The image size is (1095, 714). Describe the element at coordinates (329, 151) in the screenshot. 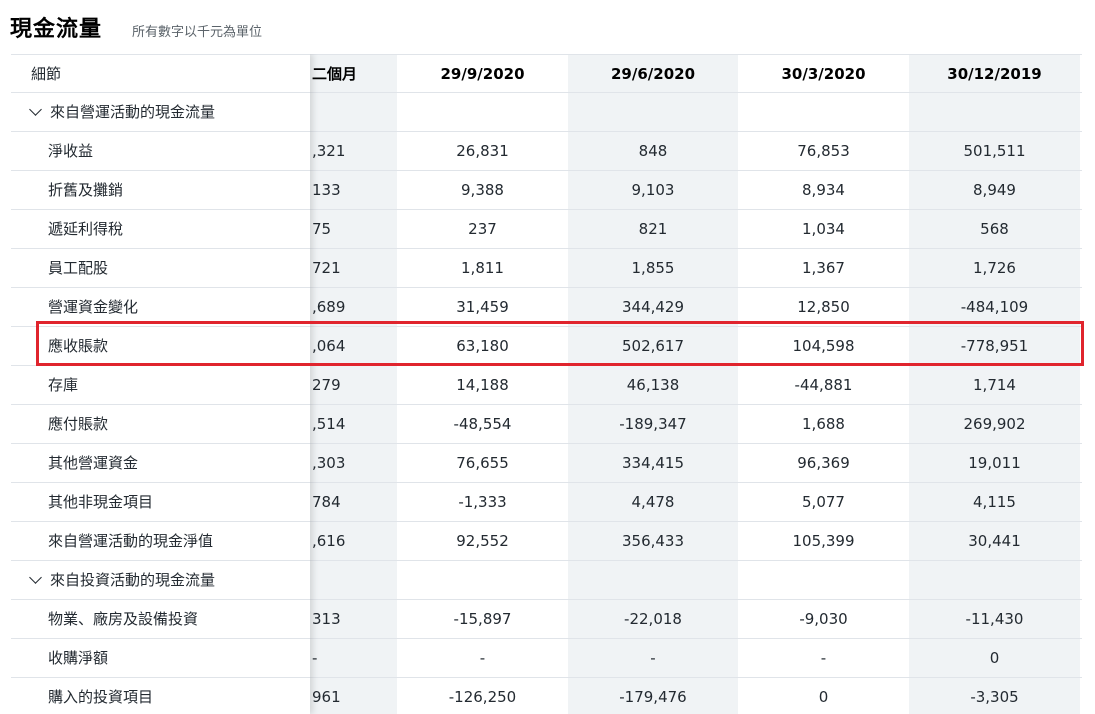

I see `table-cell: ,321` at that location.